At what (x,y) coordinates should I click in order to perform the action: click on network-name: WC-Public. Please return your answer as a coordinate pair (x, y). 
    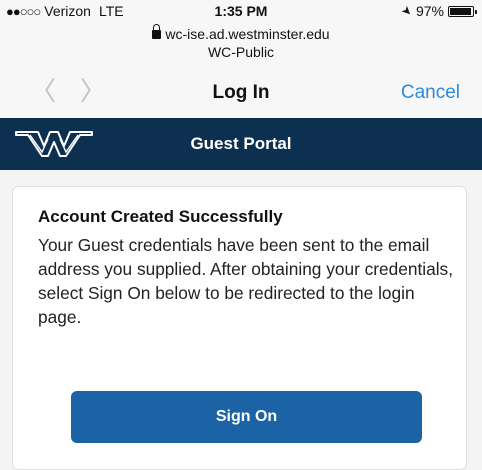
    Looking at the image, I should click on (241, 52).